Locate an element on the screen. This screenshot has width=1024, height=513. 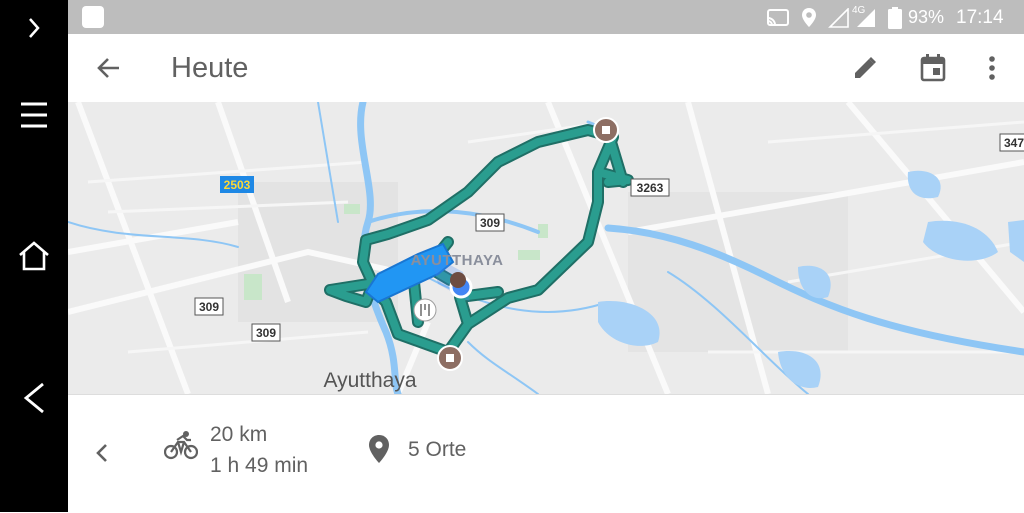
svg-text: 2503 is located at coordinates (237, 185).